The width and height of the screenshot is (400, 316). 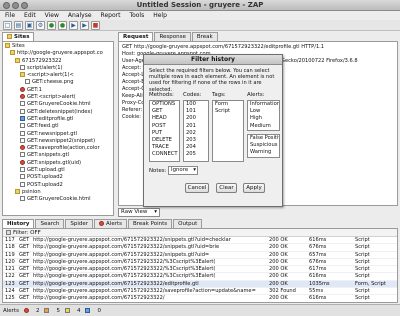 What do you see at coordinates (164, 118) in the screenshot?
I see `list-item: HEAD` at bounding box center [164, 118].